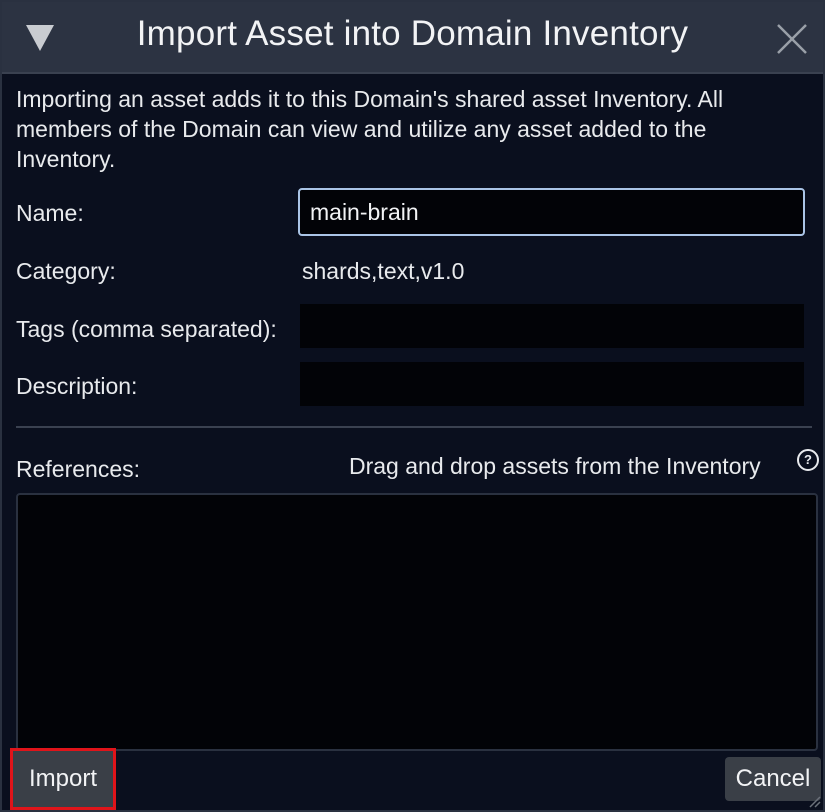 The height and width of the screenshot is (812, 825). I want to click on dialog-titlebar: Import Asset into Domain Inventory, so click(412, 38).